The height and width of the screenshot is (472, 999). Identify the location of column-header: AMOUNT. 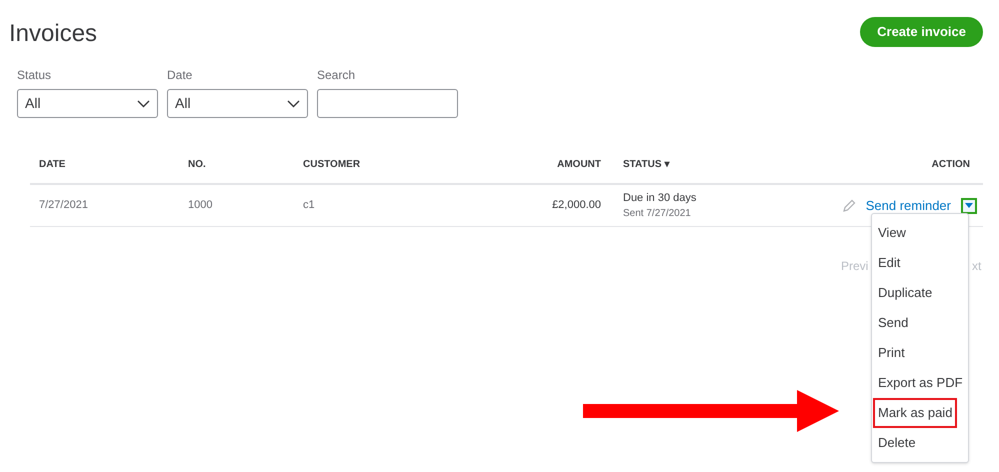
(579, 165).